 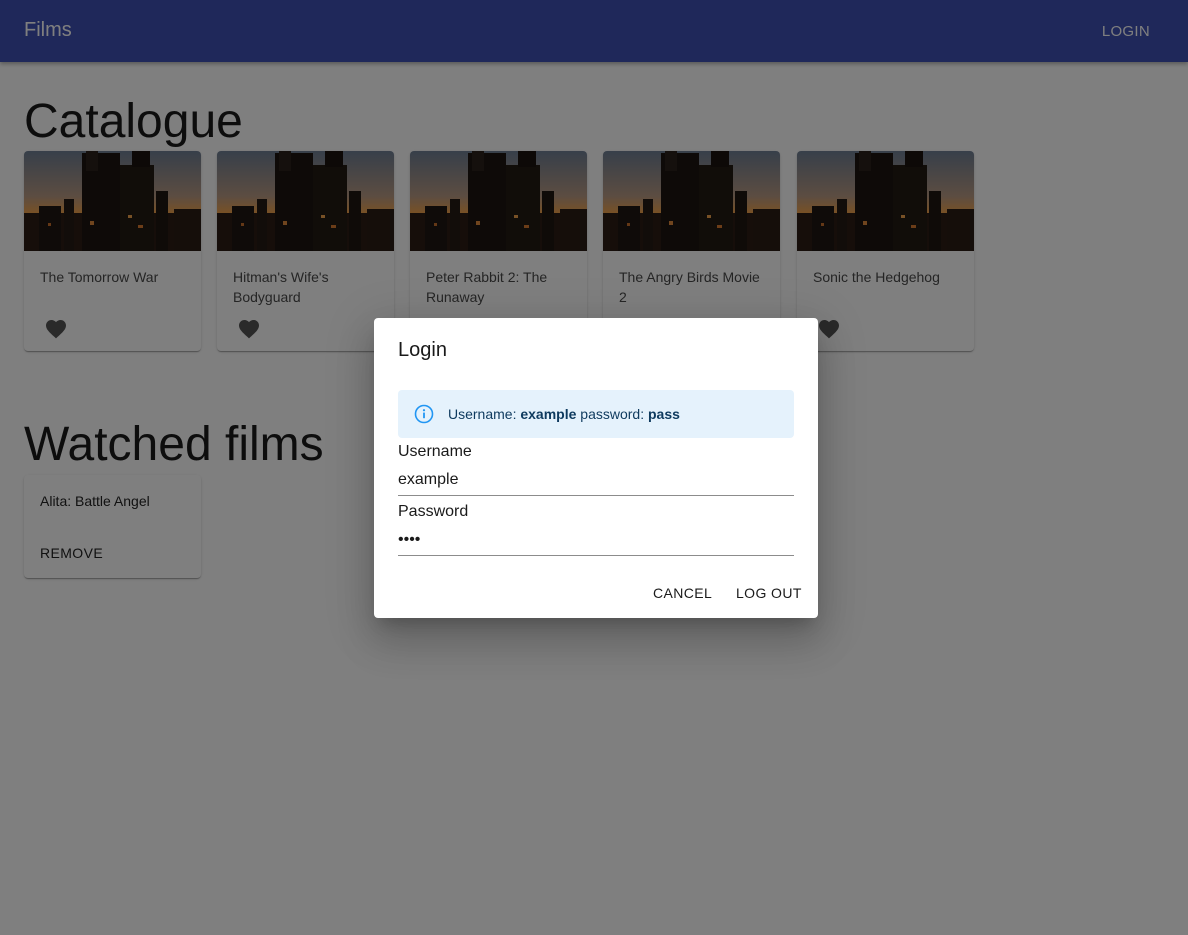 I want to click on username-input, so click(x=596, y=481).